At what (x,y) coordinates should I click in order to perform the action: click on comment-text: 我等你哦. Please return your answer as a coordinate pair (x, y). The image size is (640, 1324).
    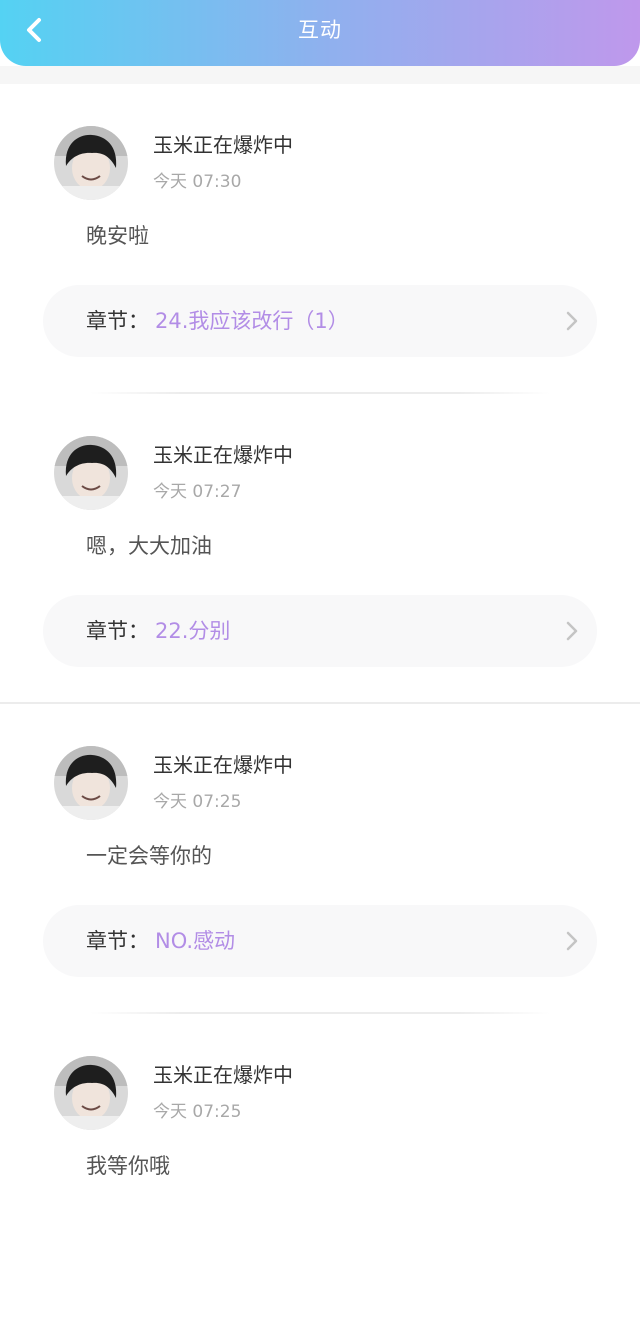
    Looking at the image, I should click on (128, 1166).